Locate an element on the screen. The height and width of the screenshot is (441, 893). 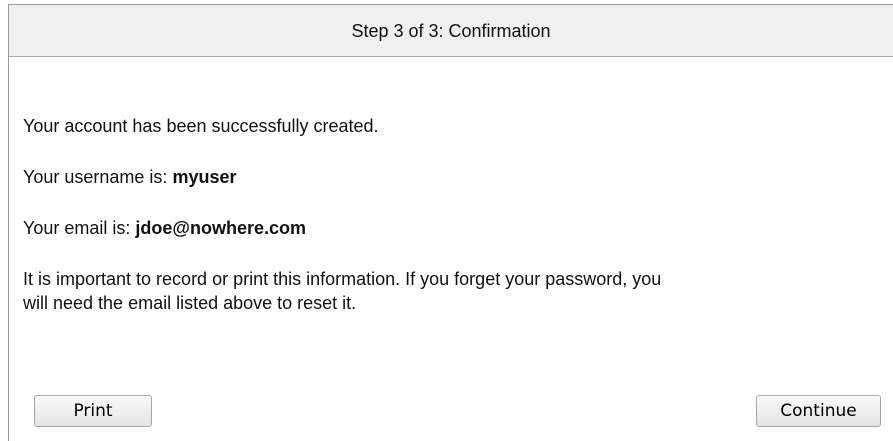
print-button: Print is located at coordinates (93, 411).